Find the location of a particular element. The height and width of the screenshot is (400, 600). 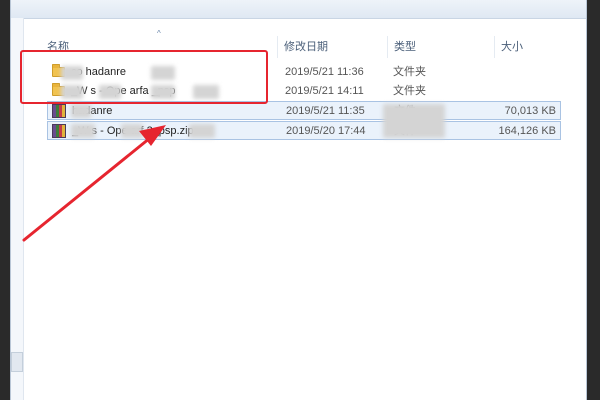

annotation-arrow is located at coordinates (94, 183).